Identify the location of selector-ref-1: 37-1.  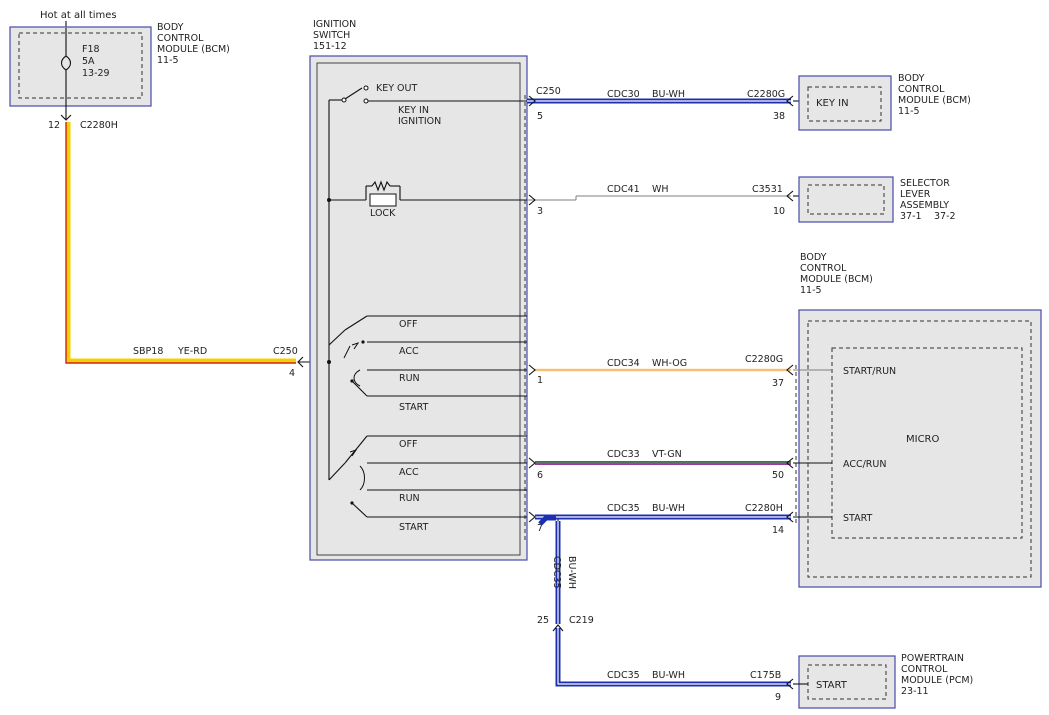
(911, 216).